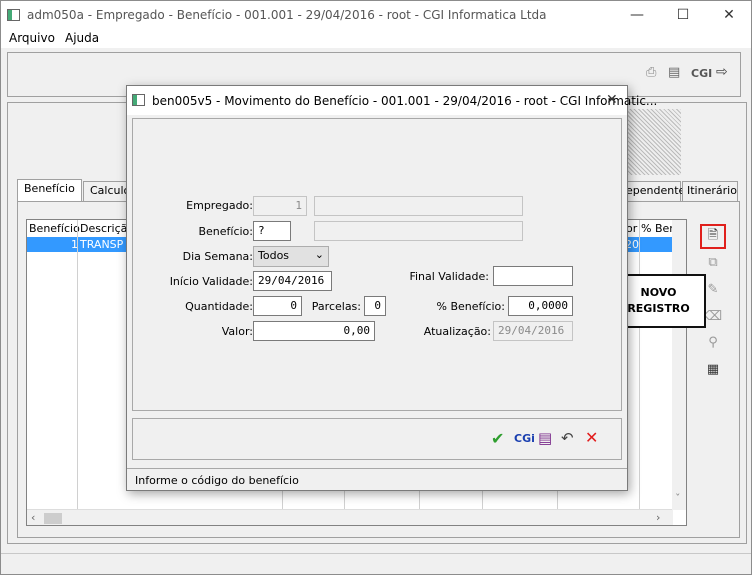 The image size is (752, 575). I want to click on tab-beneficio: Benefício, so click(49, 190).